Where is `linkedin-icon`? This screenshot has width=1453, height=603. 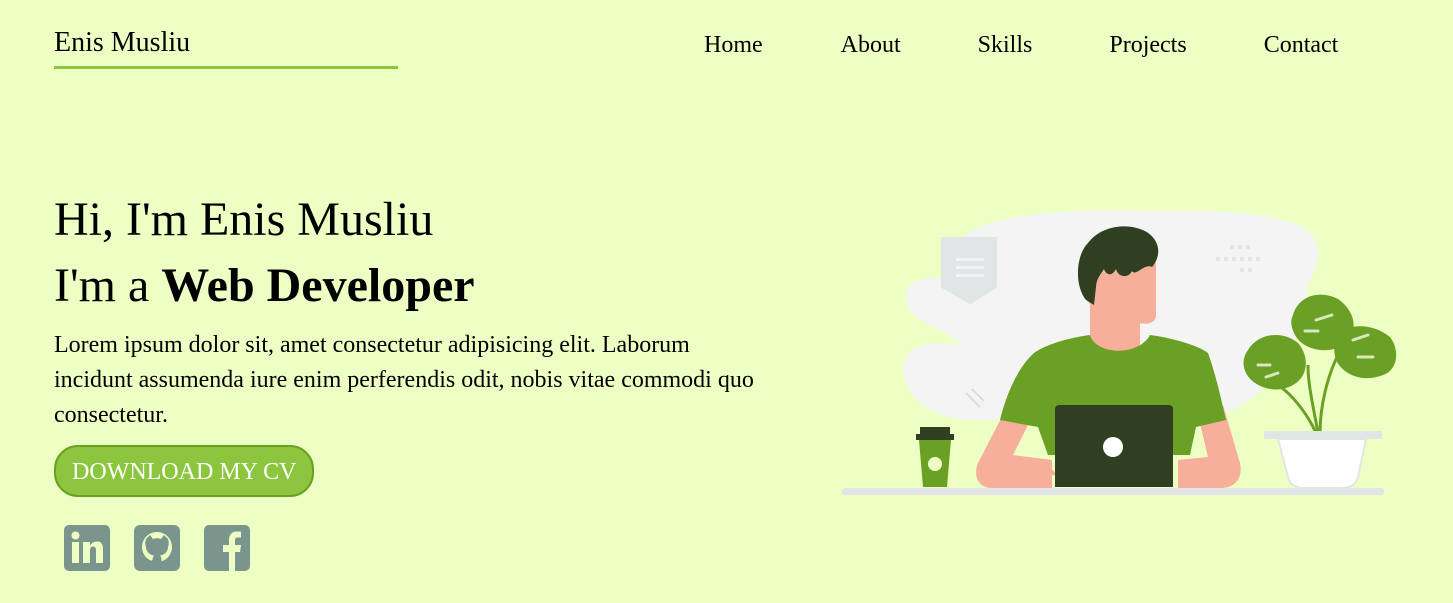
linkedin-icon is located at coordinates (87, 548).